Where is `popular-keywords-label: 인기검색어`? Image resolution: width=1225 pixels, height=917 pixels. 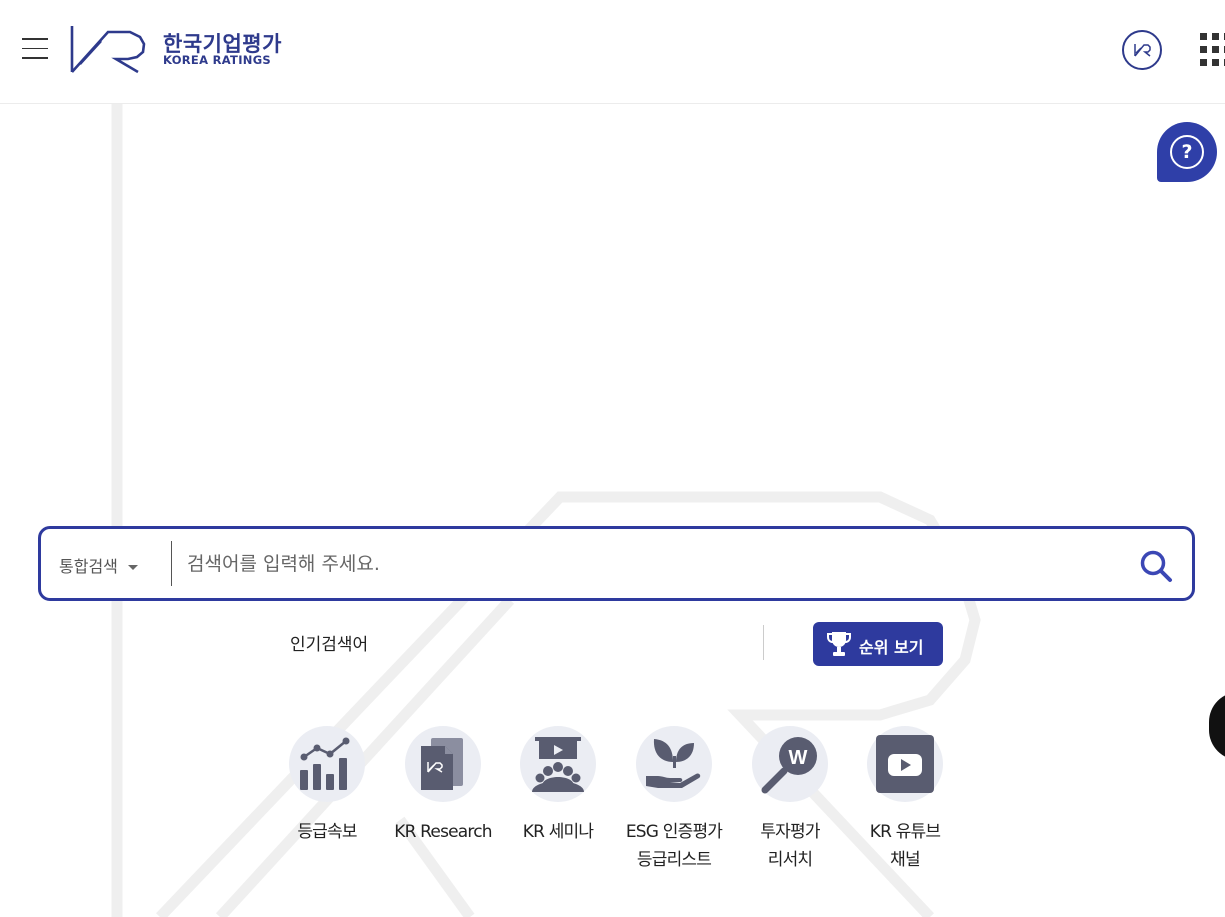 popular-keywords-label: 인기검색어 is located at coordinates (329, 645).